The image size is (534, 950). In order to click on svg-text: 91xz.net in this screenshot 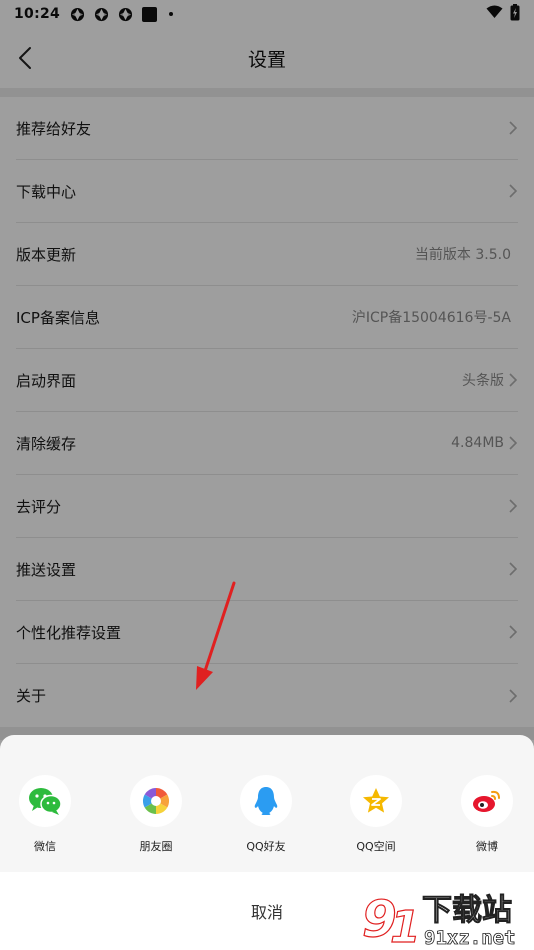, I will do `click(470, 937)`.